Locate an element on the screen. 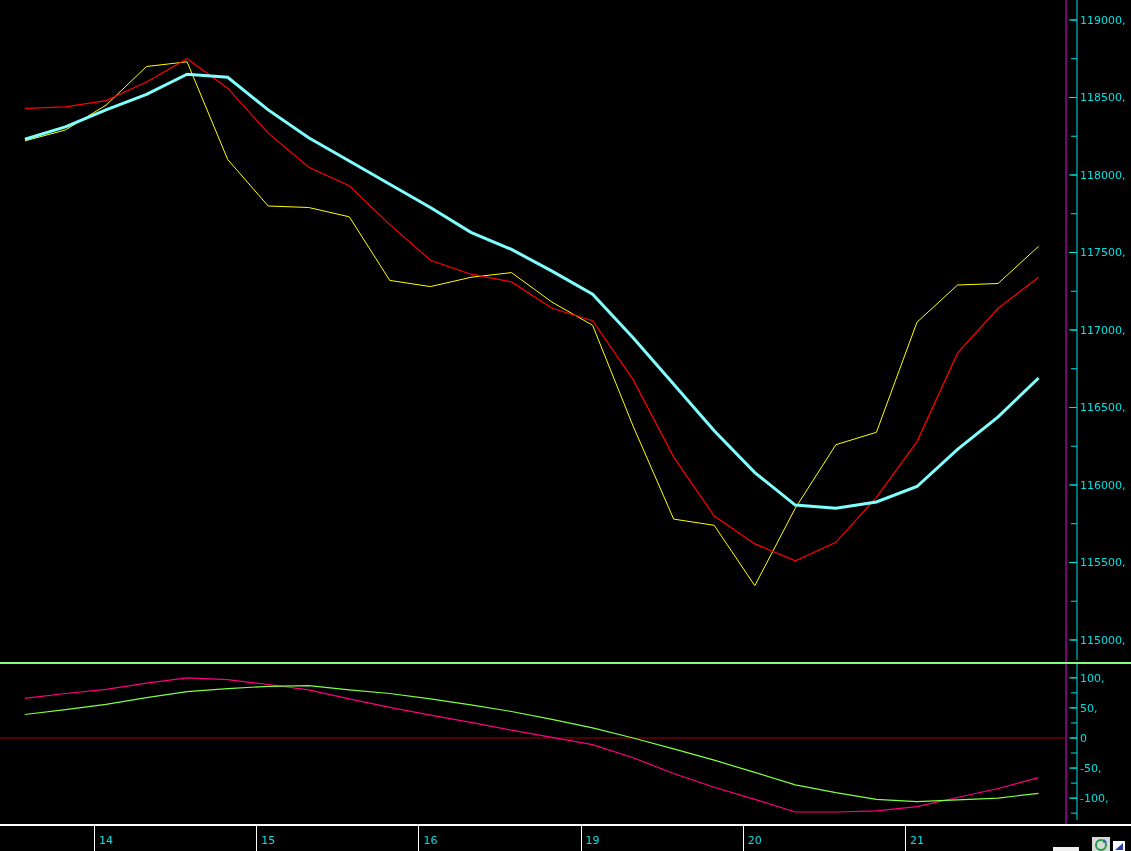  axis-label: 50, is located at coordinates (1089, 709).